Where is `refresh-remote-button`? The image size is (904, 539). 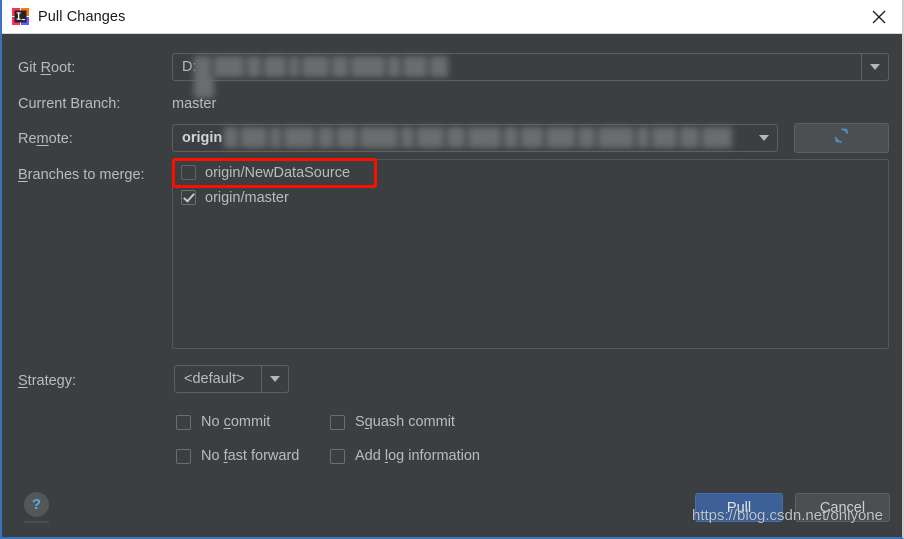
refresh-remote-button is located at coordinates (841, 138).